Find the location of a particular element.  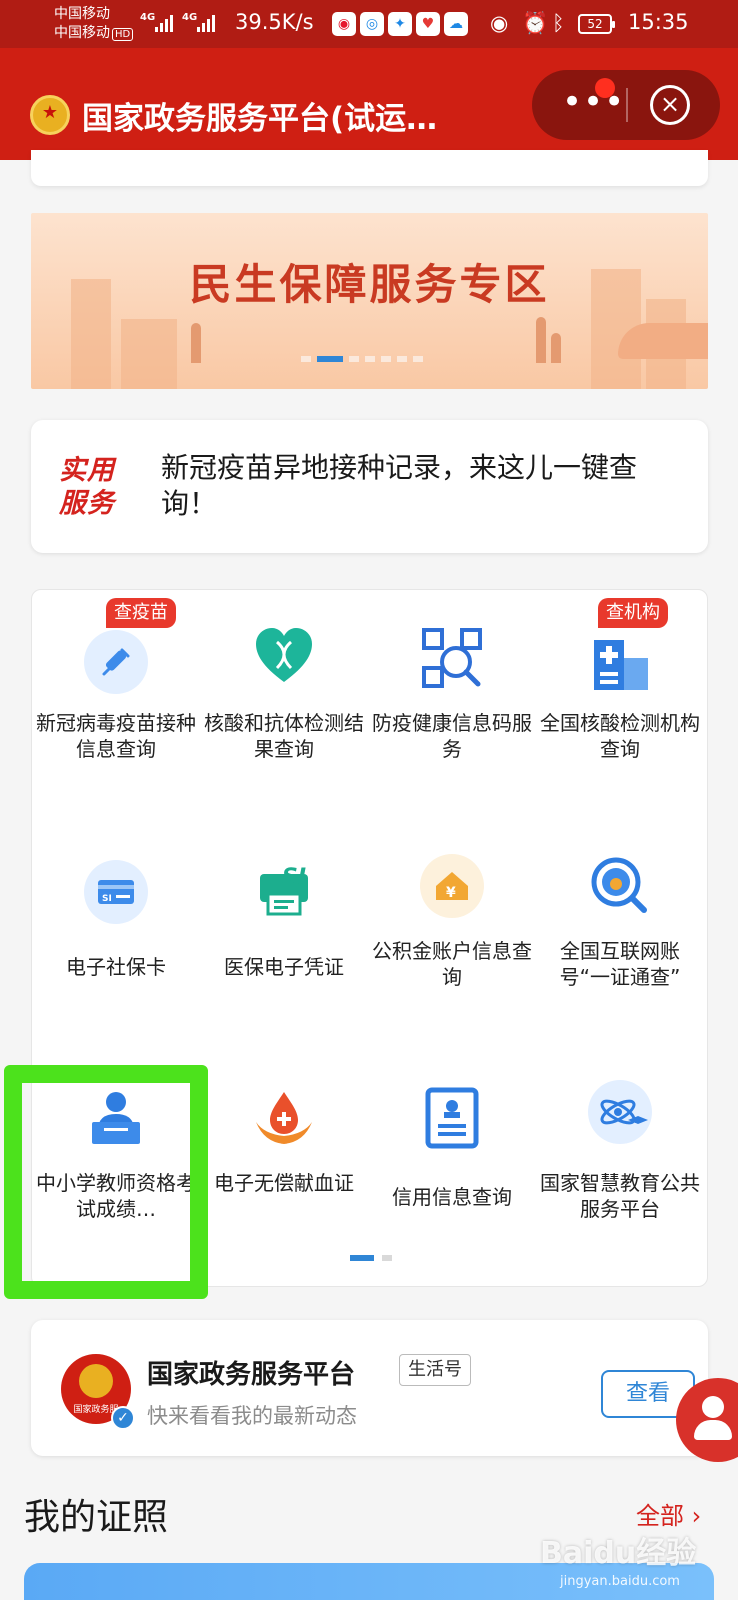

hd-badge: HD is located at coordinates (123, 34).